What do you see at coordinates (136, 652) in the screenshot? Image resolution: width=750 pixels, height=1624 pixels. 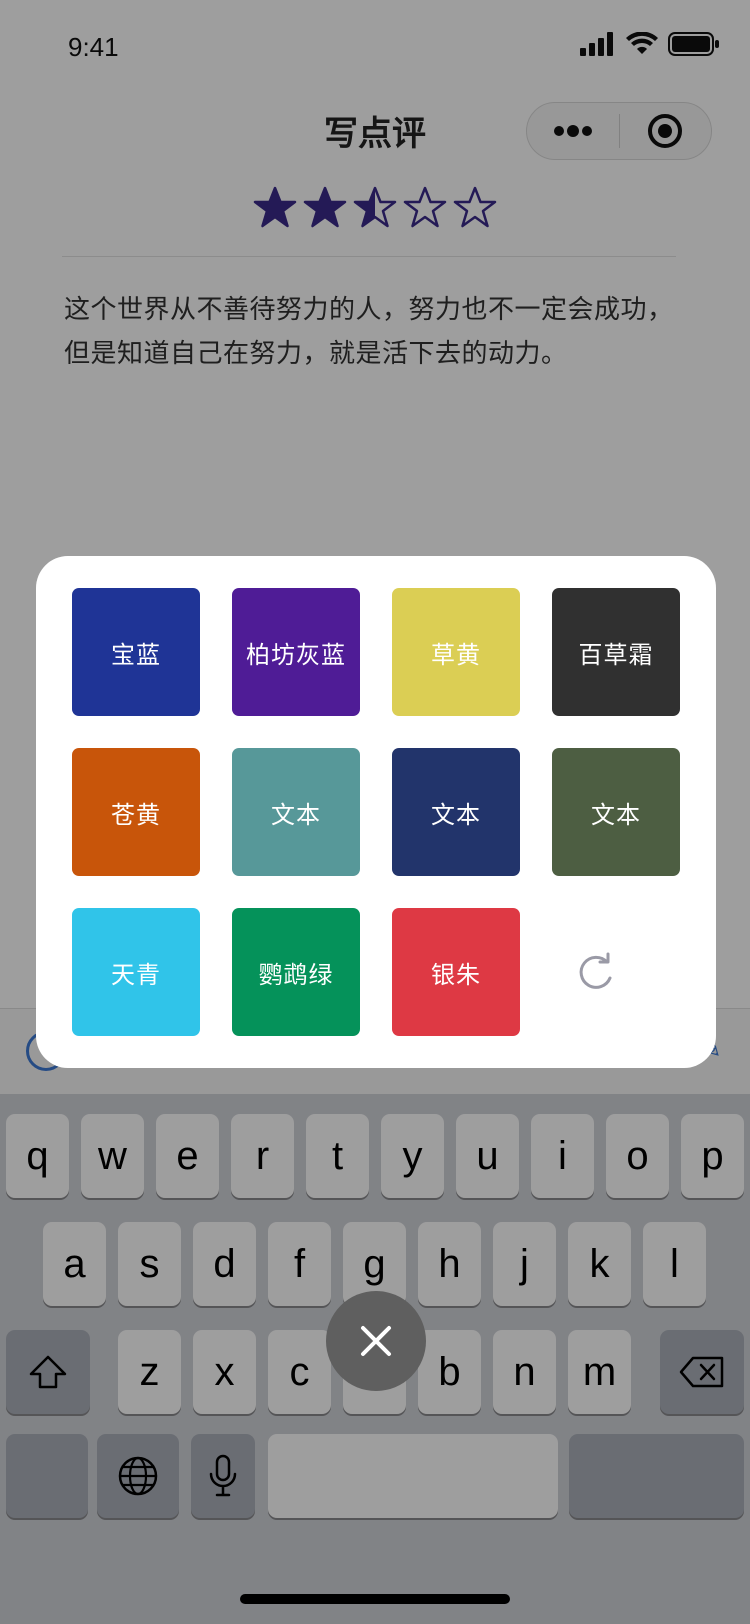 I see `color-swatch: 宝蓝` at bounding box center [136, 652].